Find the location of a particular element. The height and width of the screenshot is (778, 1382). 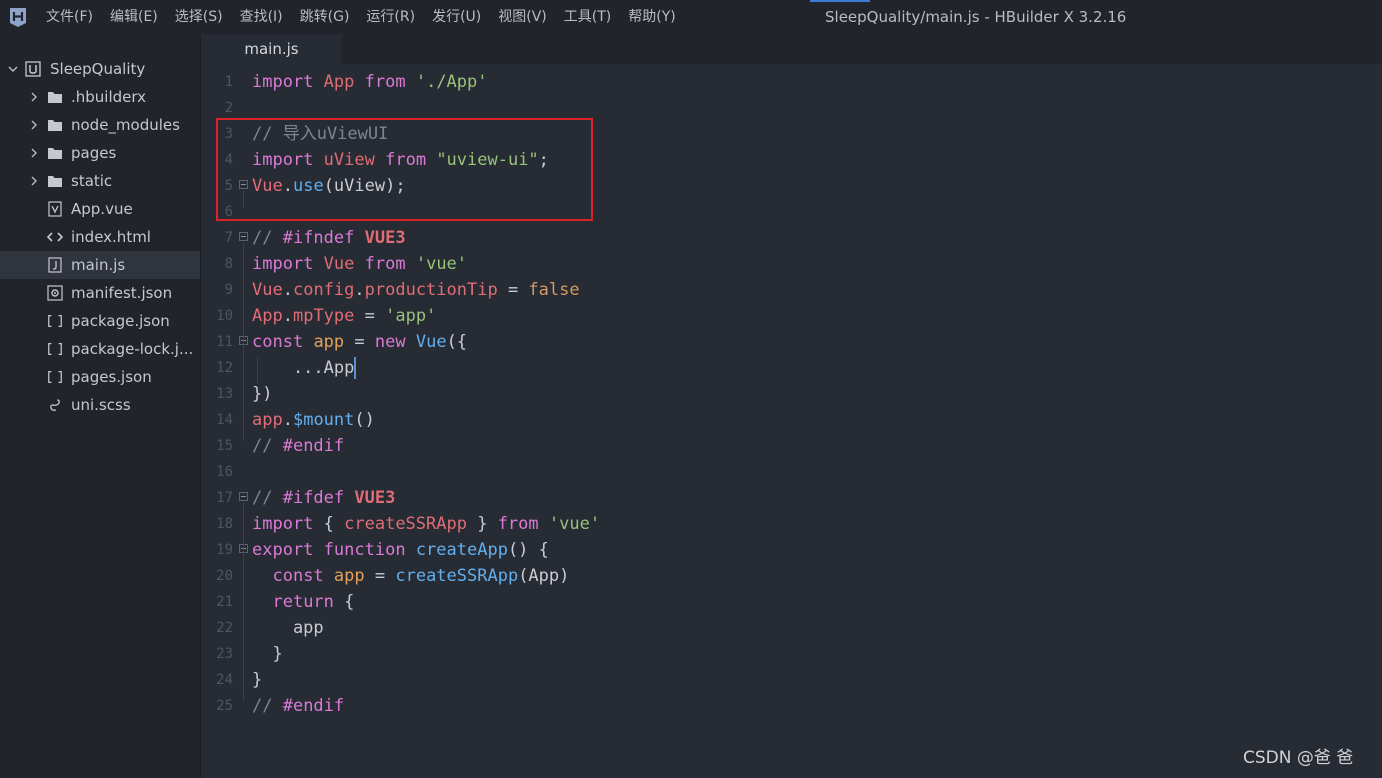

code-line: 17 // #ifdef VUE3 is located at coordinates (791, 498).